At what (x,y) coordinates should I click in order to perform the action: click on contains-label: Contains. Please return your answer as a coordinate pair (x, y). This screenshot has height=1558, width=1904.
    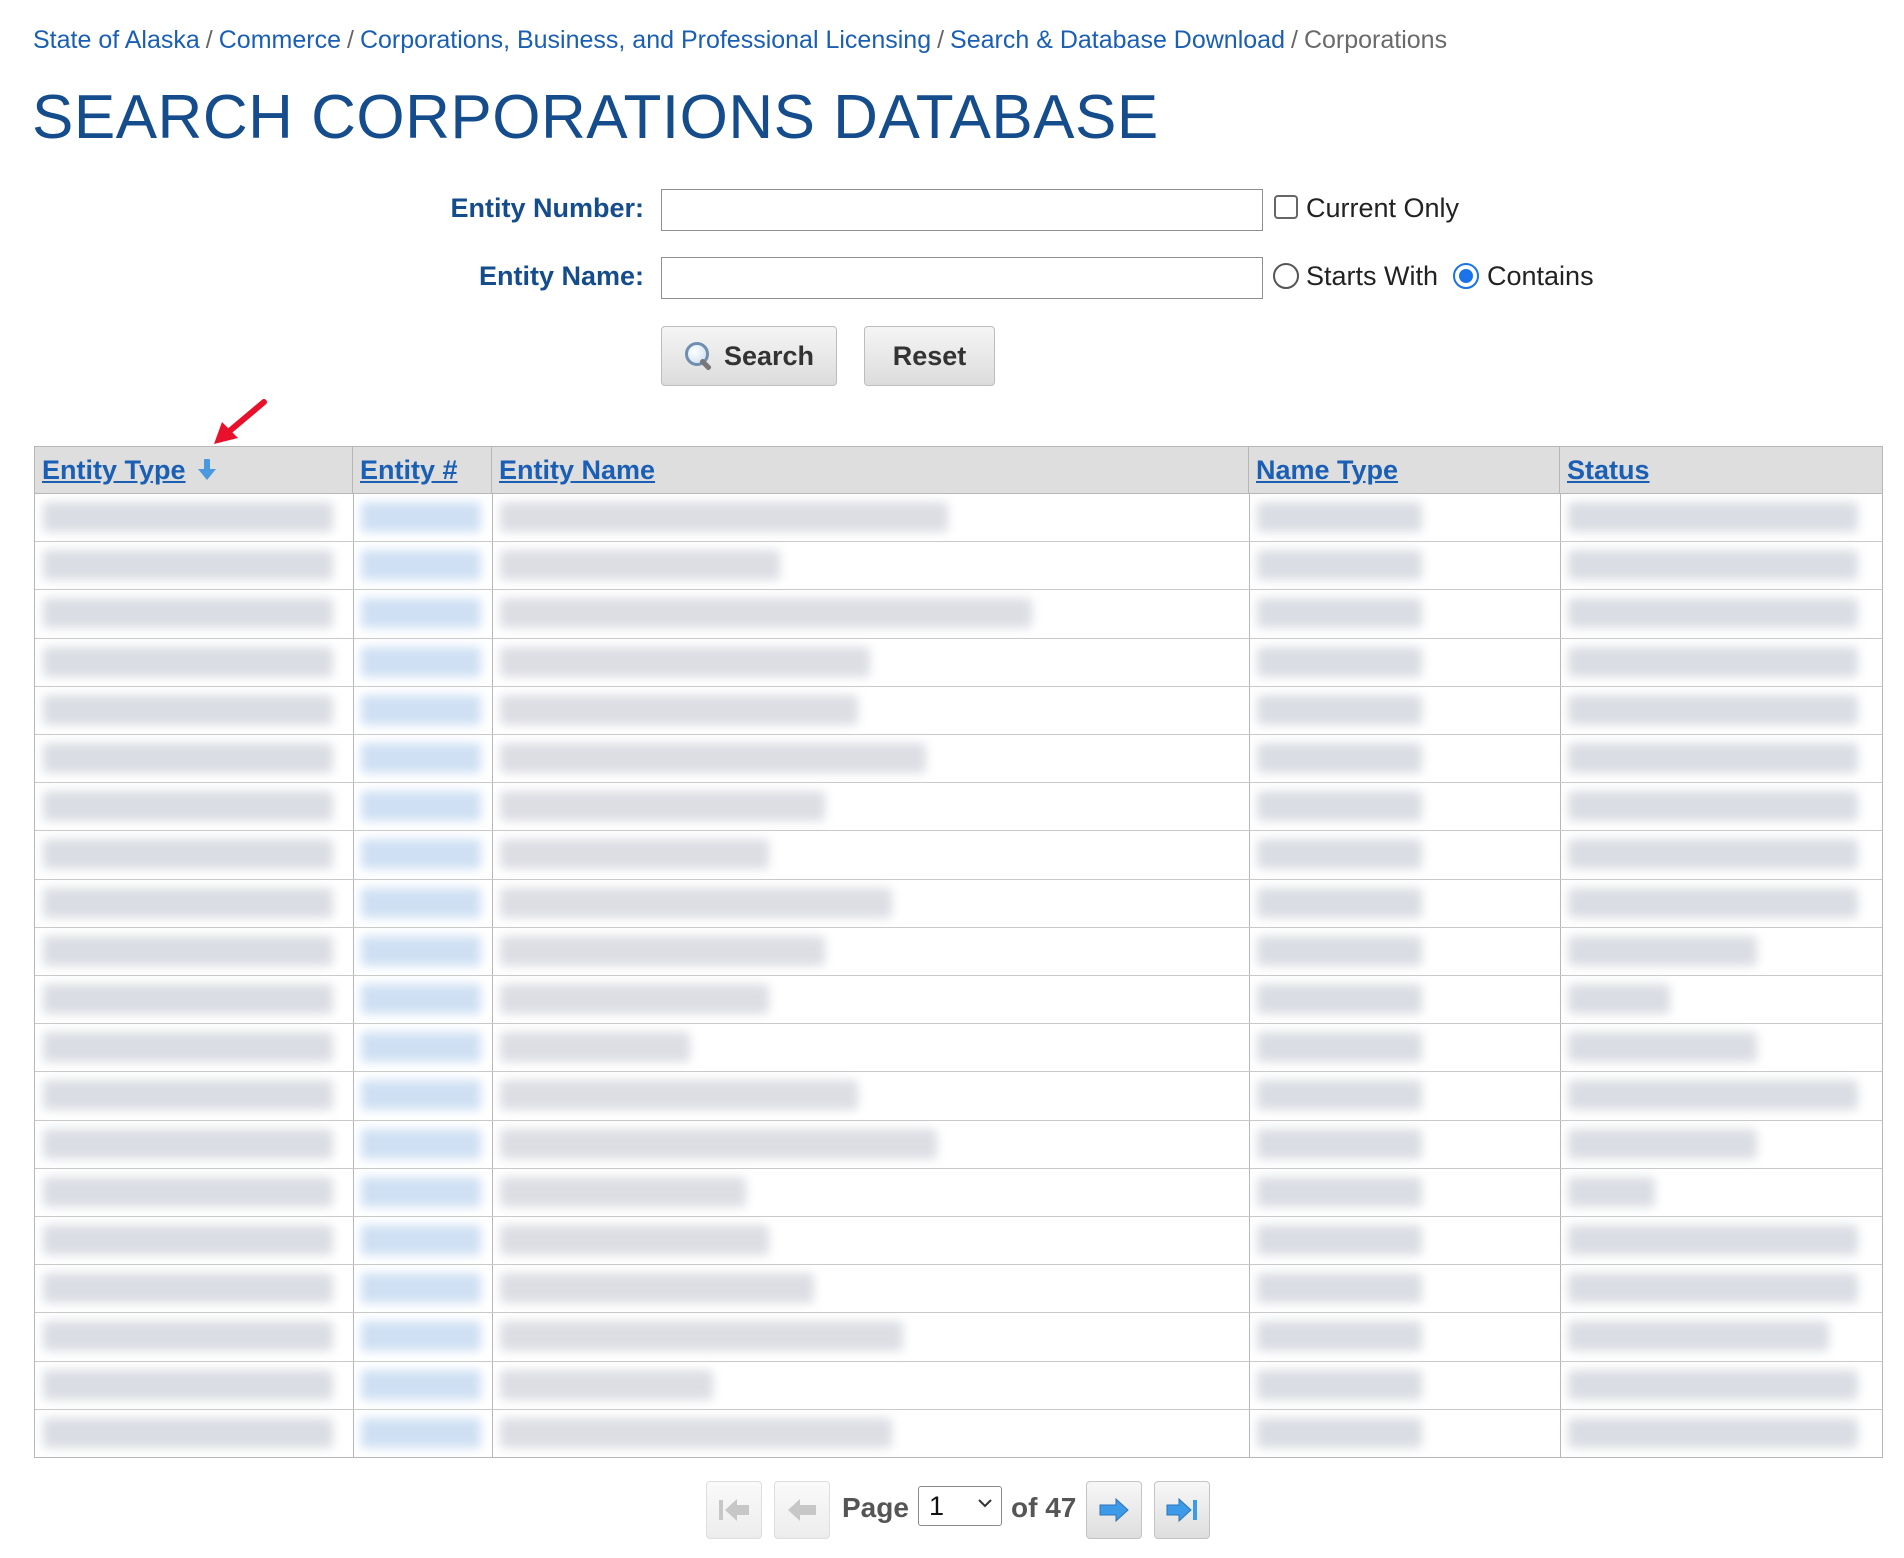
    Looking at the image, I should click on (1540, 276).